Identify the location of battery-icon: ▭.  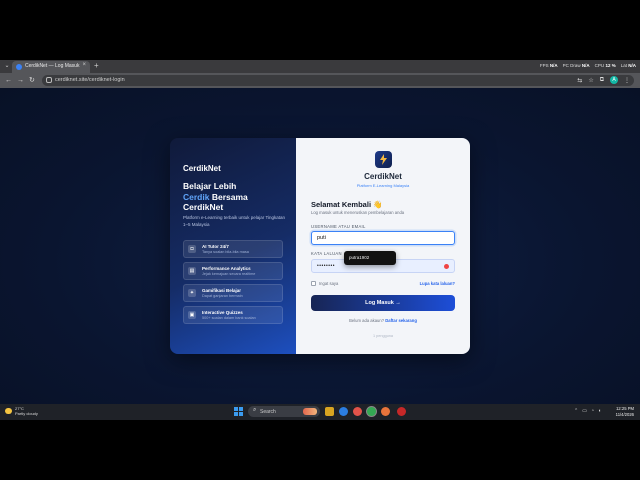
(584, 411).